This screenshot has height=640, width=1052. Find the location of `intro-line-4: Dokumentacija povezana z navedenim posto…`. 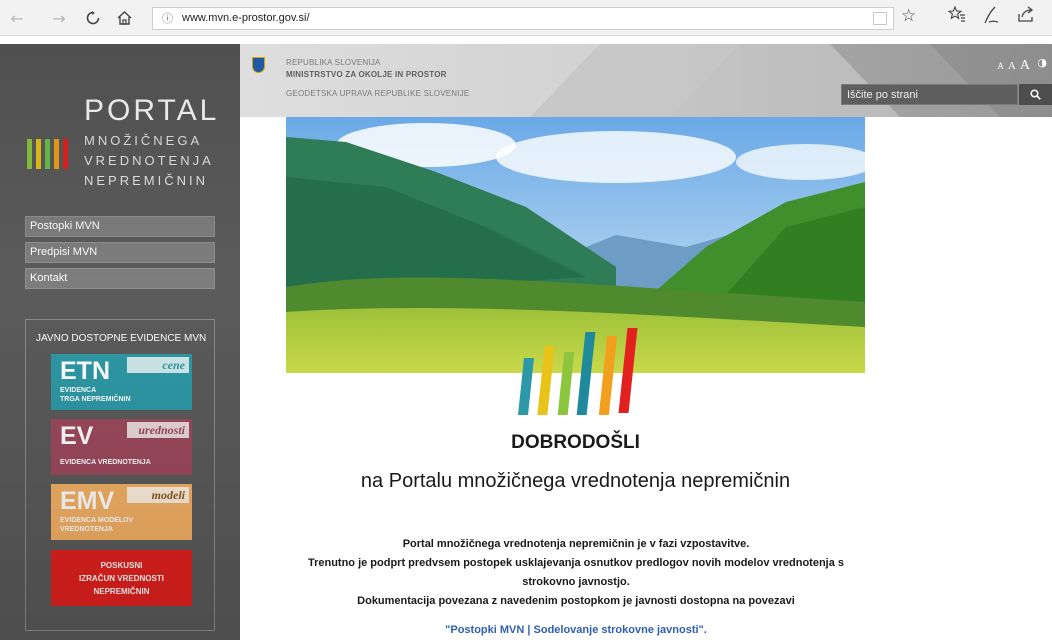

intro-line-4: Dokumentacija povezana z navedenim posto… is located at coordinates (576, 601).